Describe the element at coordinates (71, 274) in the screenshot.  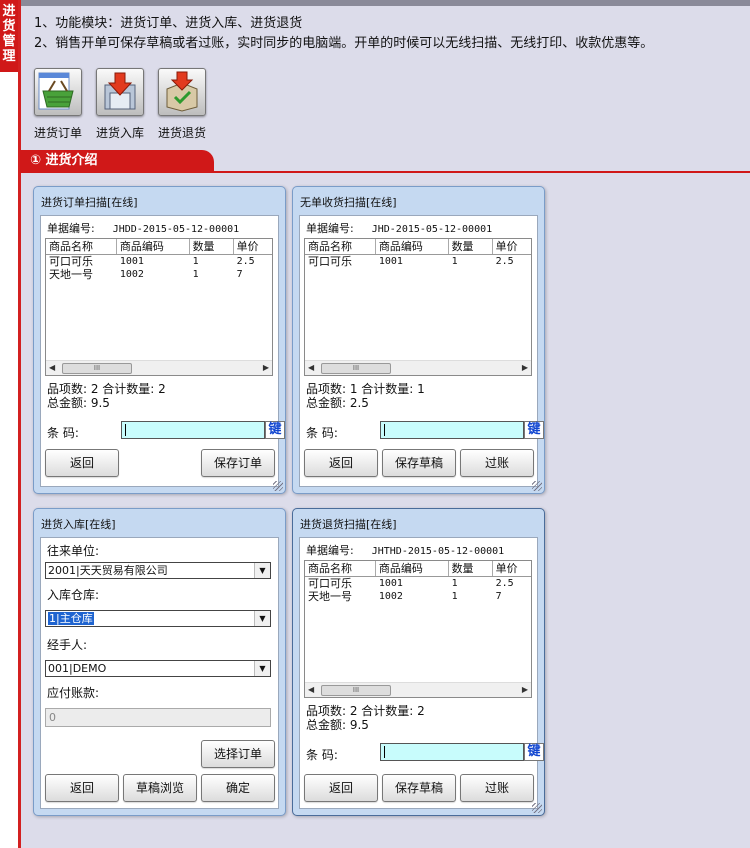
I see `cell-name: 天地一号` at that location.